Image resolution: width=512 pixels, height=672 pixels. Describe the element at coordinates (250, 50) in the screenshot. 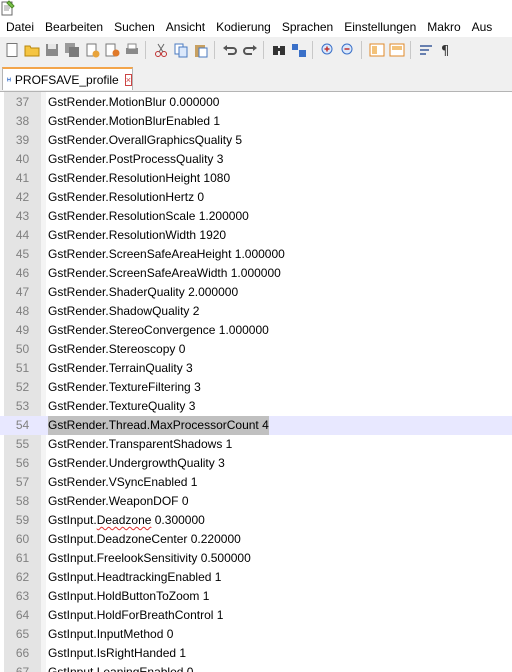

I see `redo-icon` at that location.